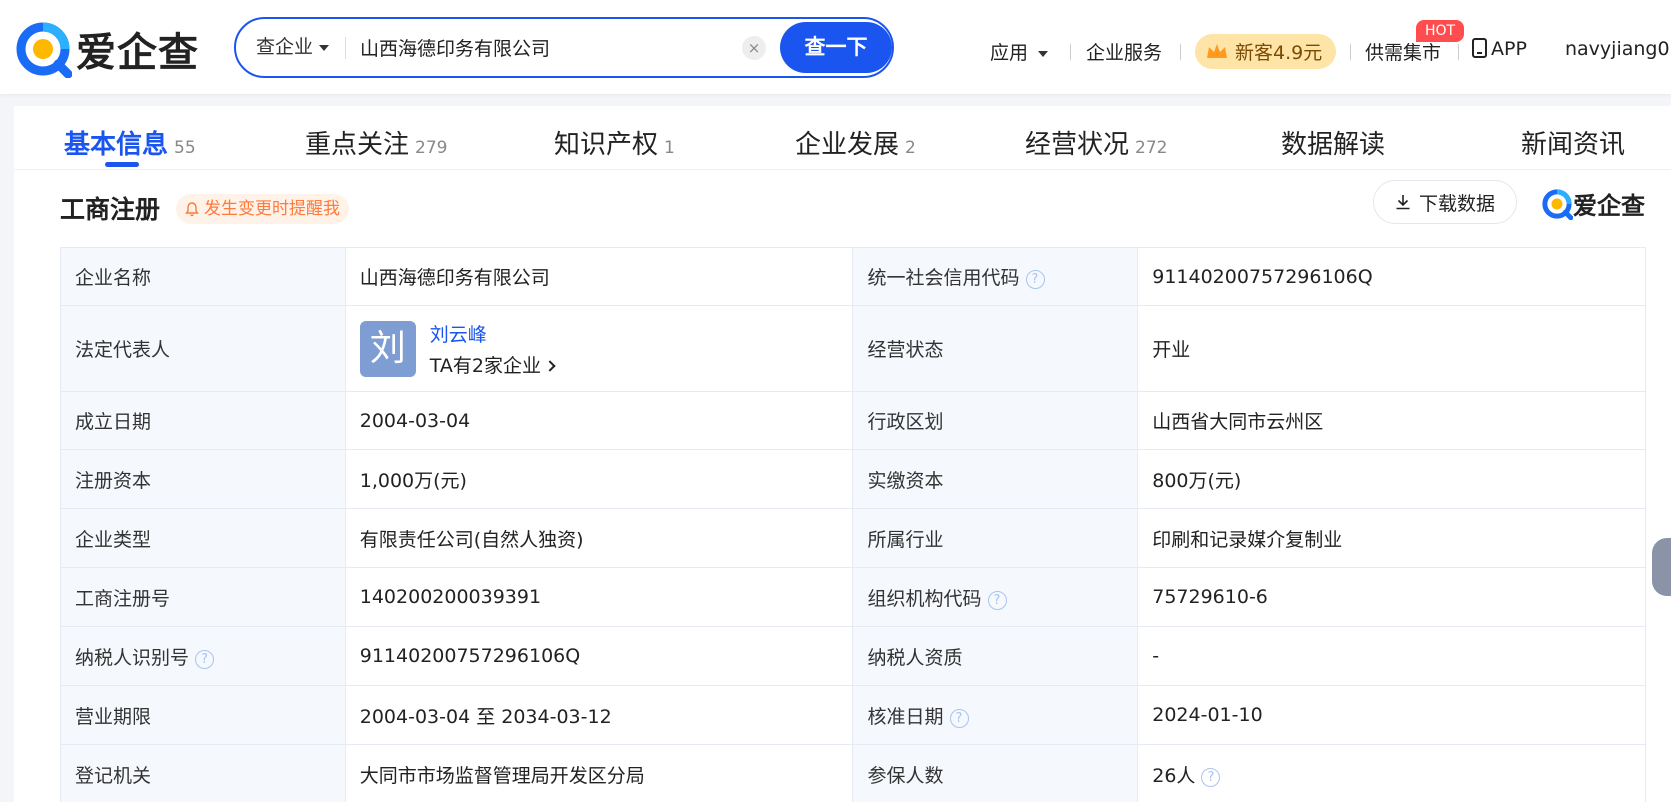 This screenshot has width=1671, height=802. I want to click on field-label: 法定代表人, so click(203, 348).